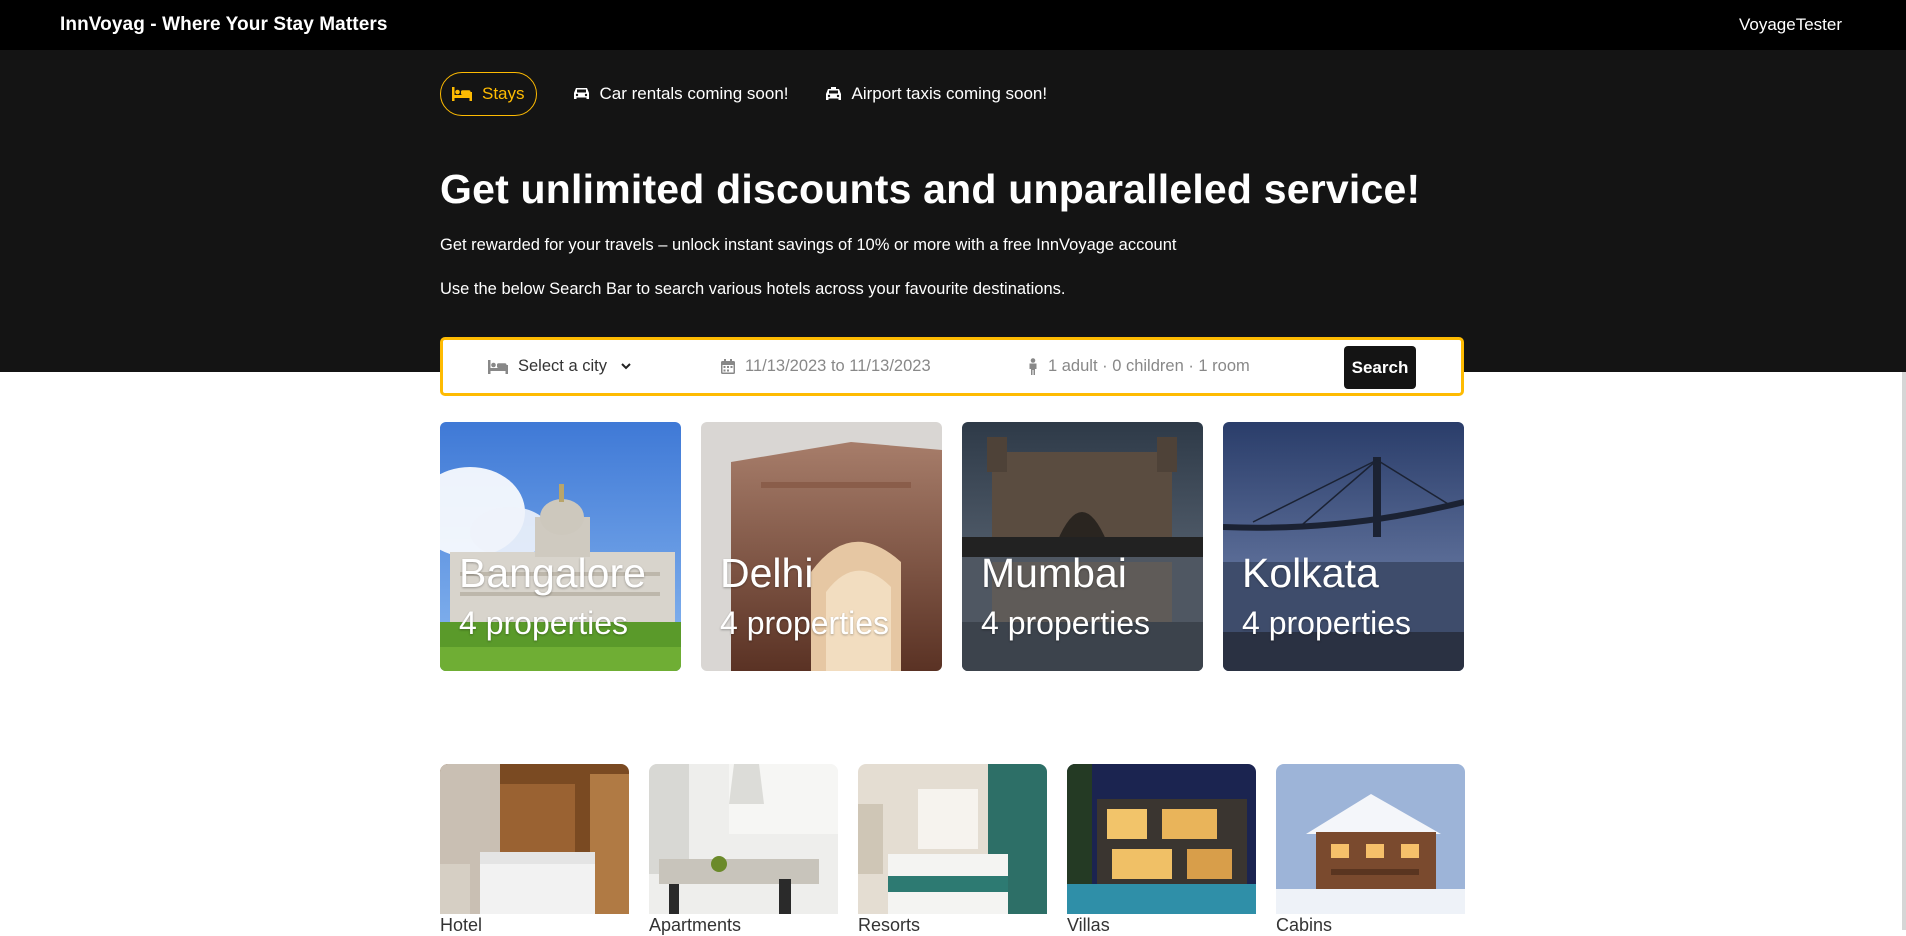 The height and width of the screenshot is (936, 1906). What do you see at coordinates (1082, 546) in the screenshot?
I see `city-card-mumbai: Mumbai 4 properties` at bounding box center [1082, 546].